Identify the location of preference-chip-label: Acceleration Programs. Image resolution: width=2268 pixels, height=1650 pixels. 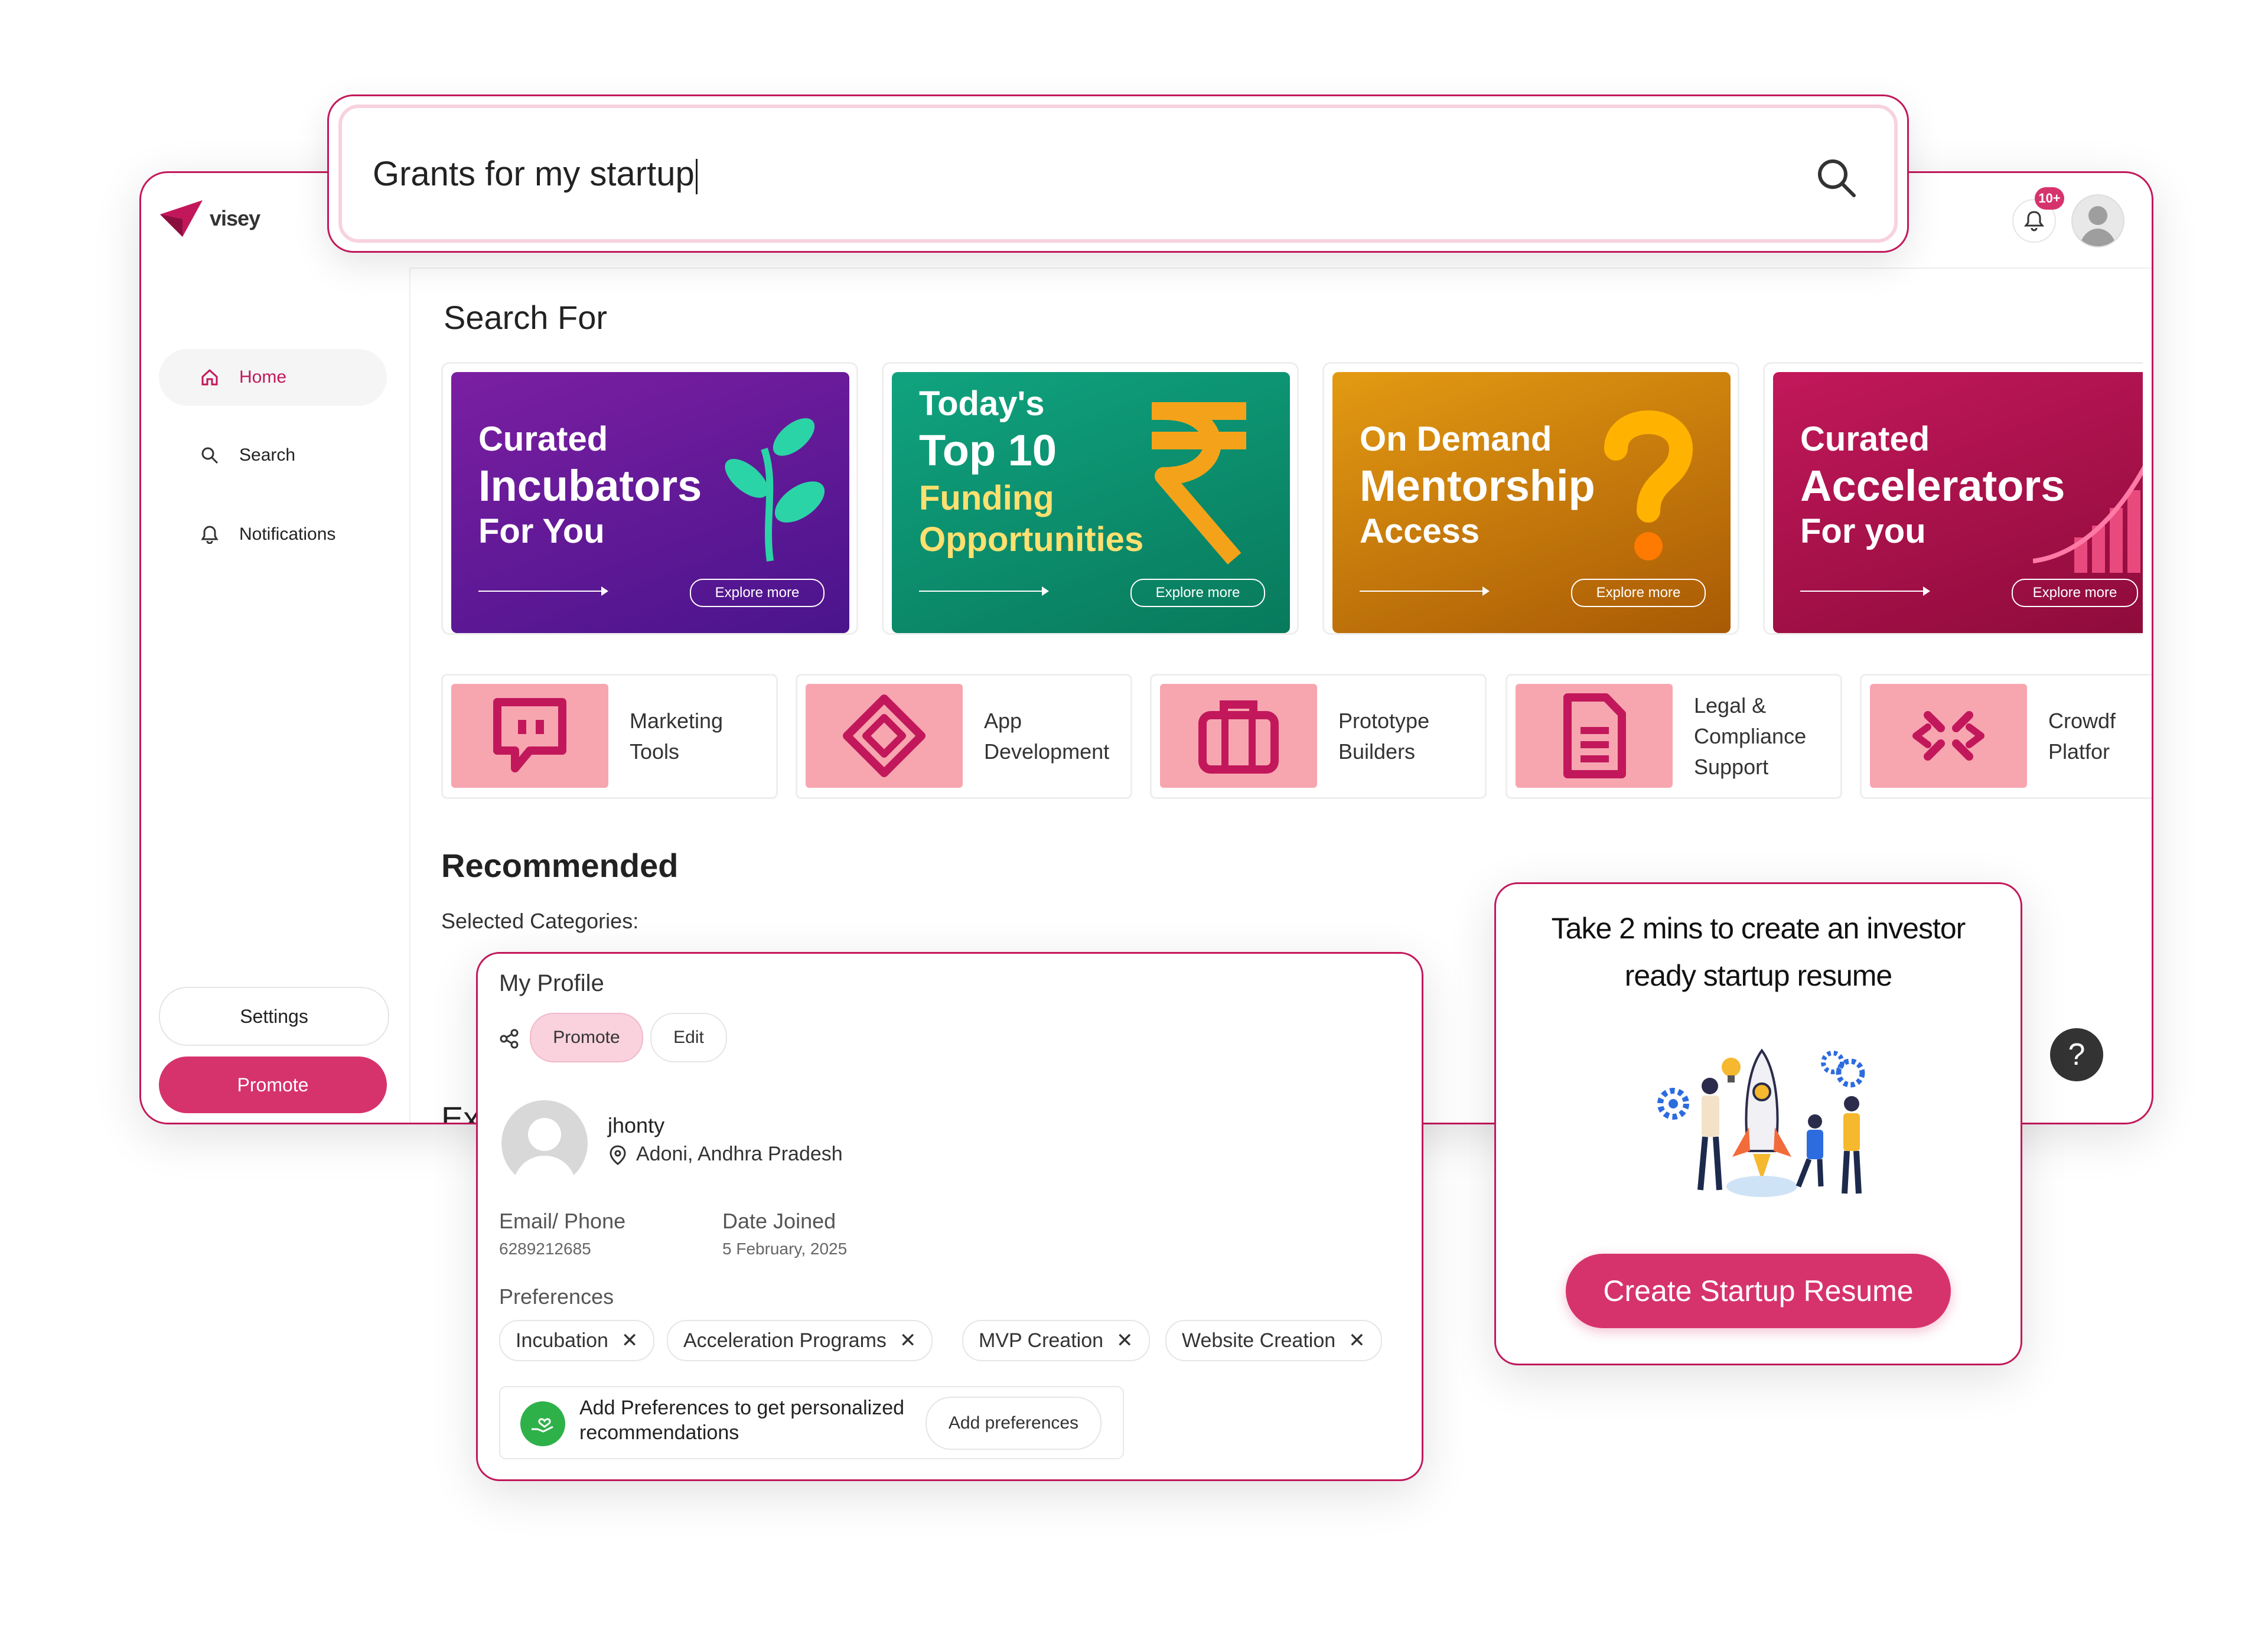
(785, 1340).